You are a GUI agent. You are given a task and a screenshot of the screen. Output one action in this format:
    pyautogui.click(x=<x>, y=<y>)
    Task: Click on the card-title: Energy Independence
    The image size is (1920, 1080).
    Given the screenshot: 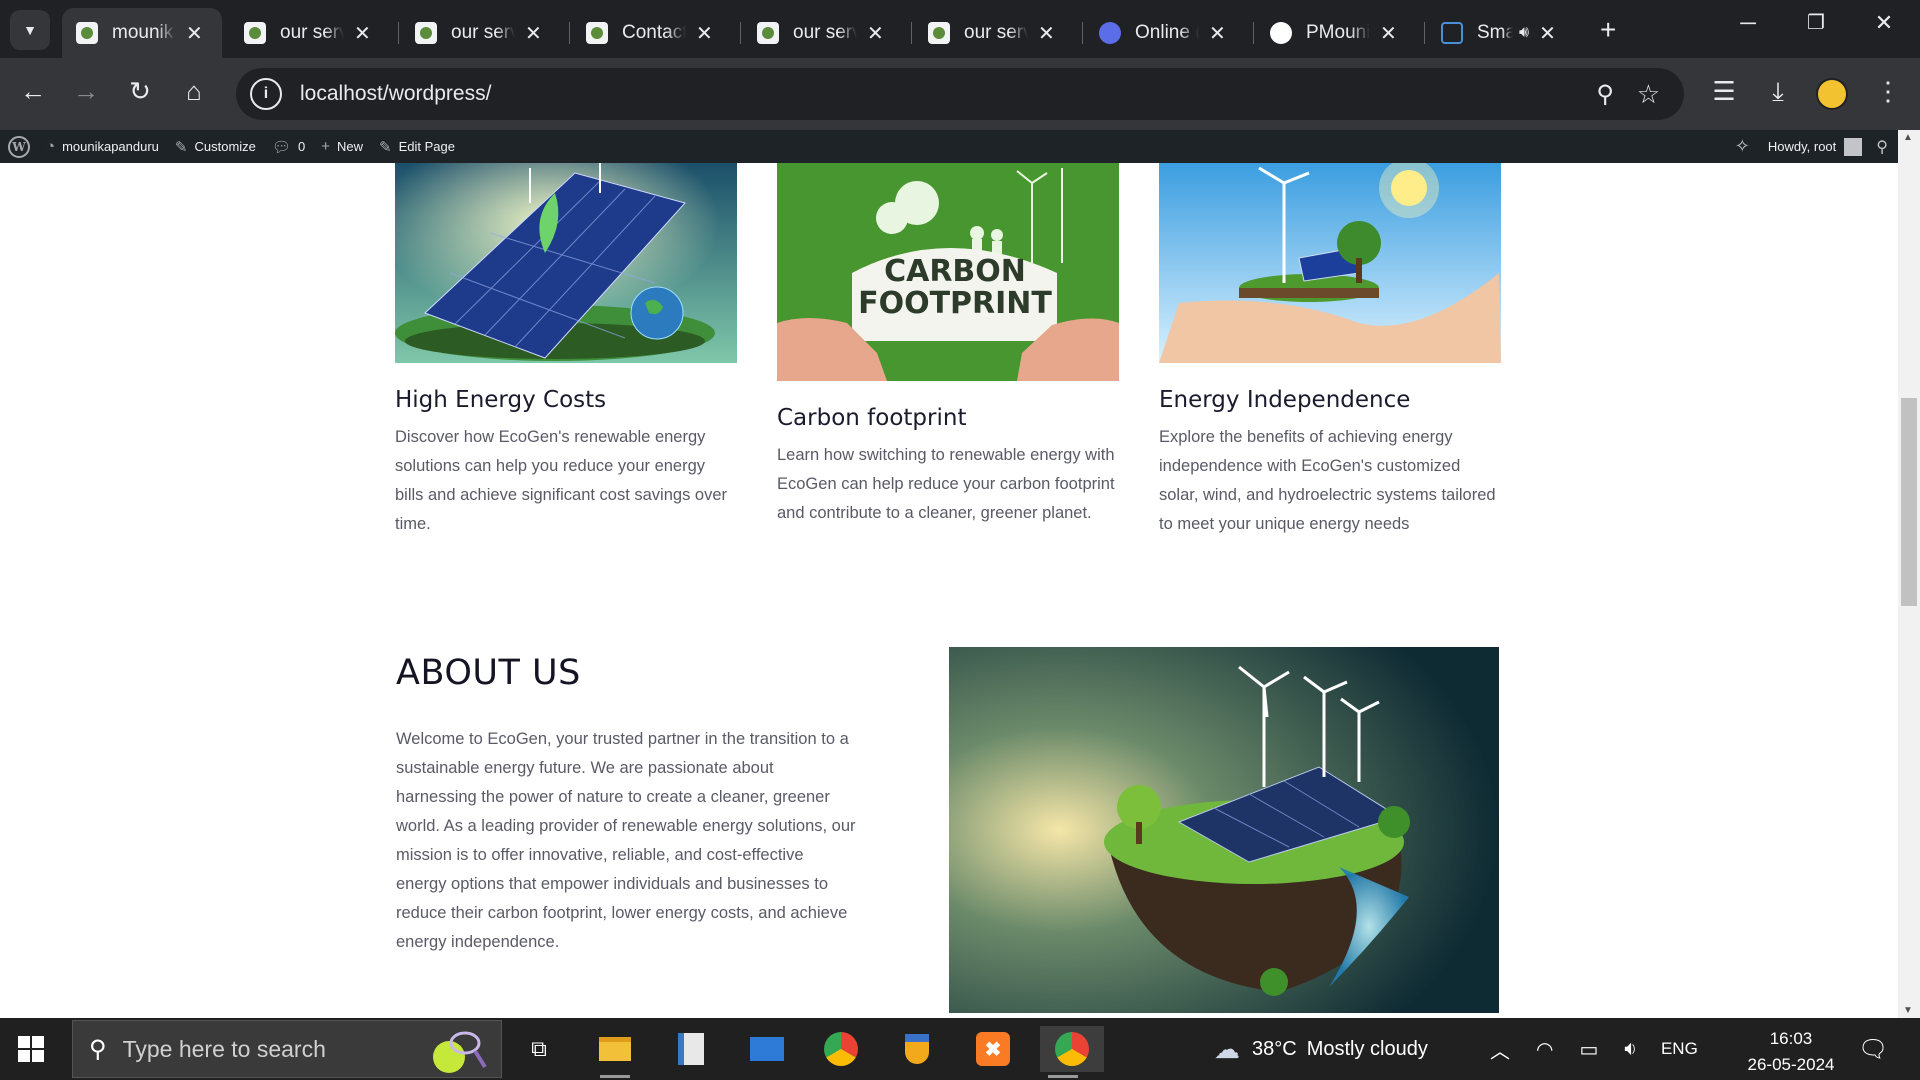 What is the action you would take?
    pyautogui.click(x=1285, y=400)
    